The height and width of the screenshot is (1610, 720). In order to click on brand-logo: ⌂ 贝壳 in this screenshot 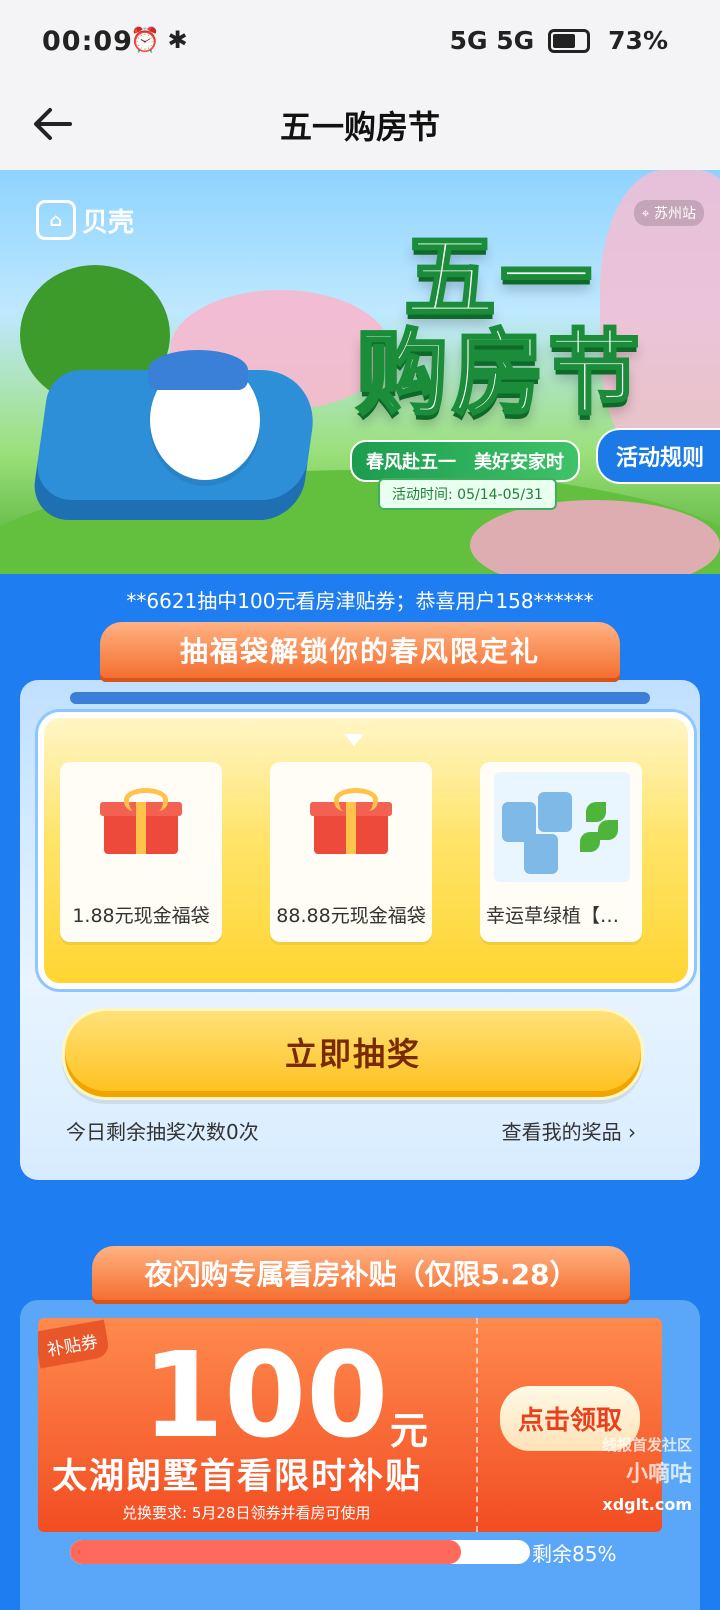, I will do `click(85, 220)`.